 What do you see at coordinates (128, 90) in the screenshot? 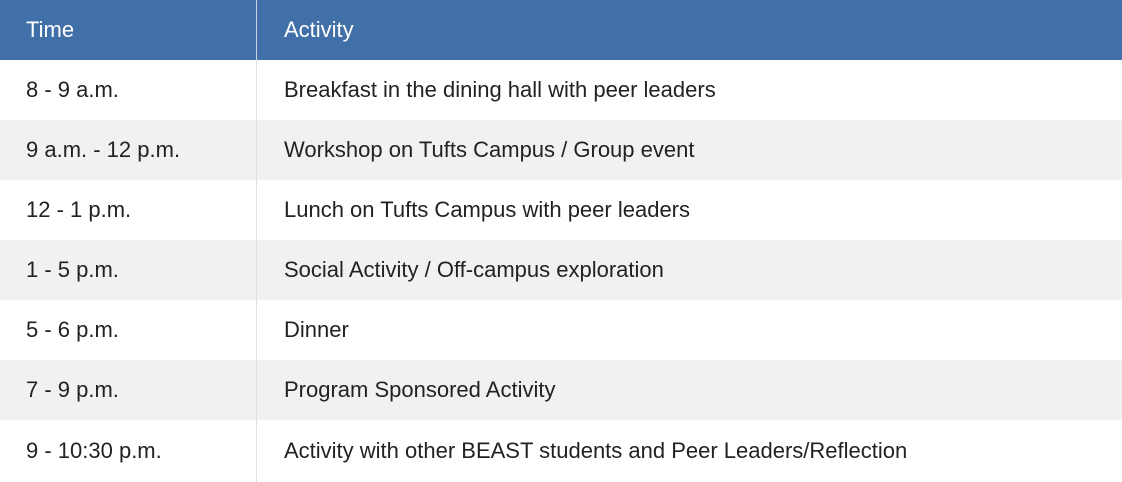
I see `time-cell: 8 - 9 a.m.` at bounding box center [128, 90].